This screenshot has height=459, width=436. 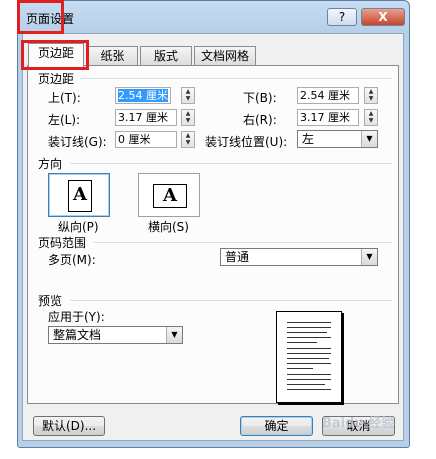 I want to click on bottom-margin-input: 2.54 厘米, so click(x=328, y=95).